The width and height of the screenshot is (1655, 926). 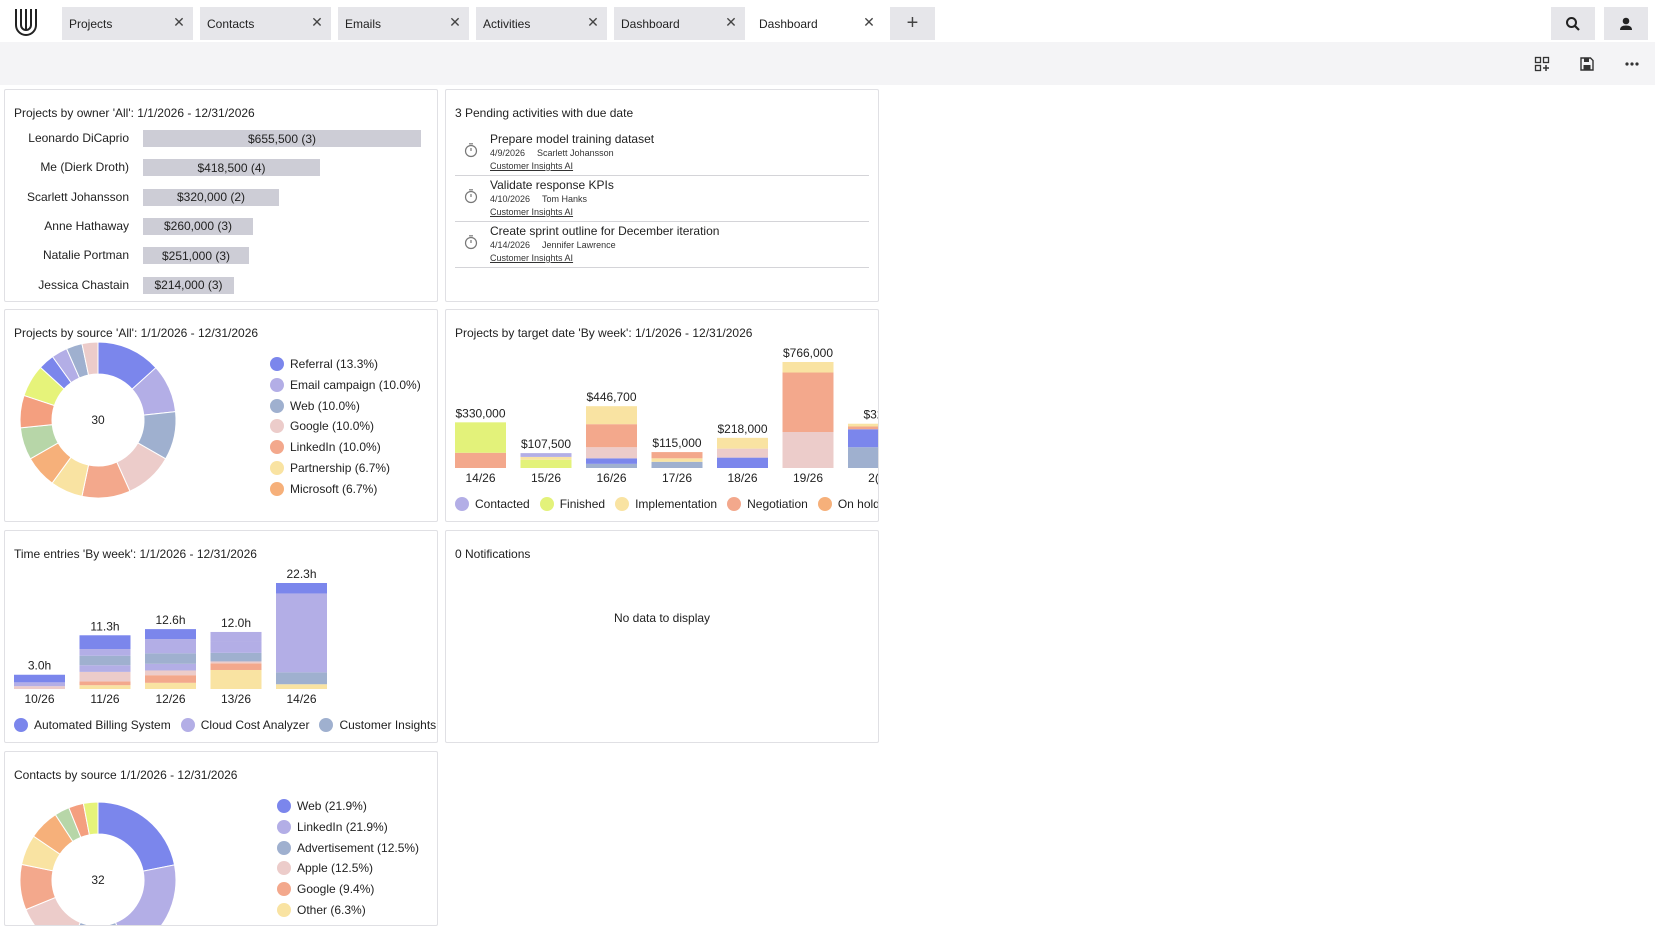 What do you see at coordinates (345, 384) in the screenshot?
I see `legend-item: Email campaign (10.0%)` at bounding box center [345, 384].